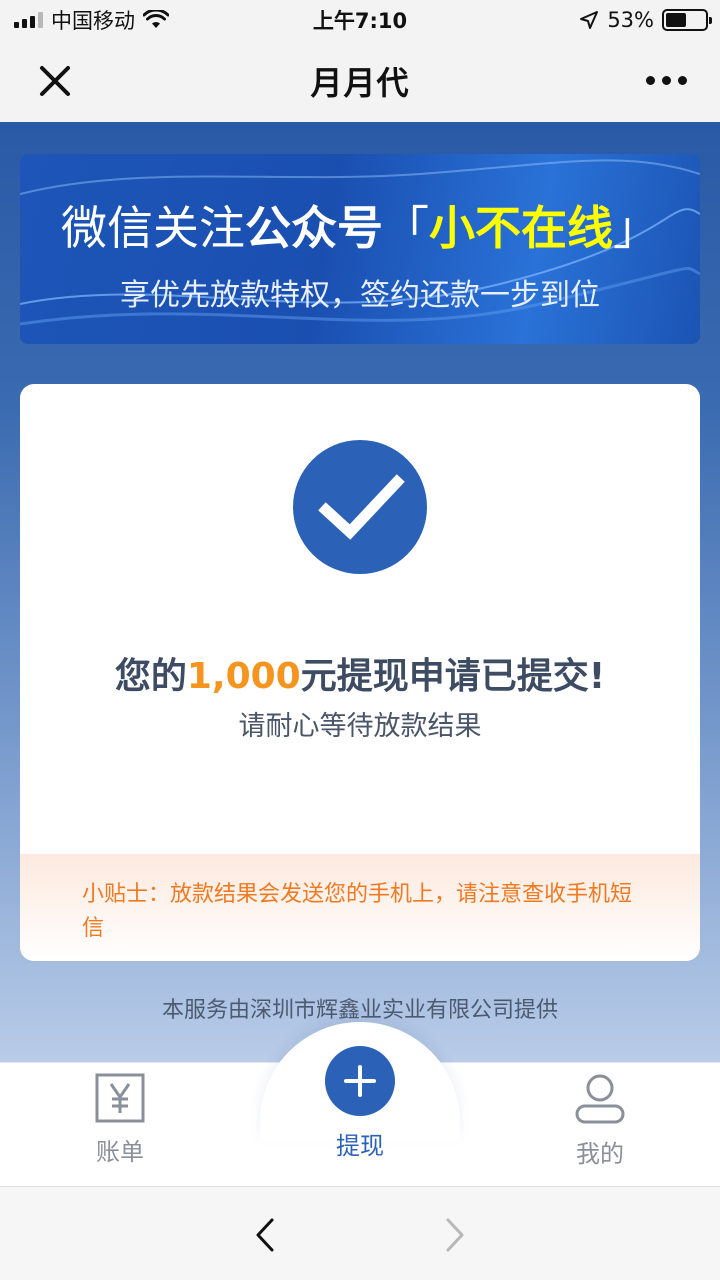 This screenshot has height=1280, width=720. I want to click on banner-bold-text: 公众号, so click(314, 228).